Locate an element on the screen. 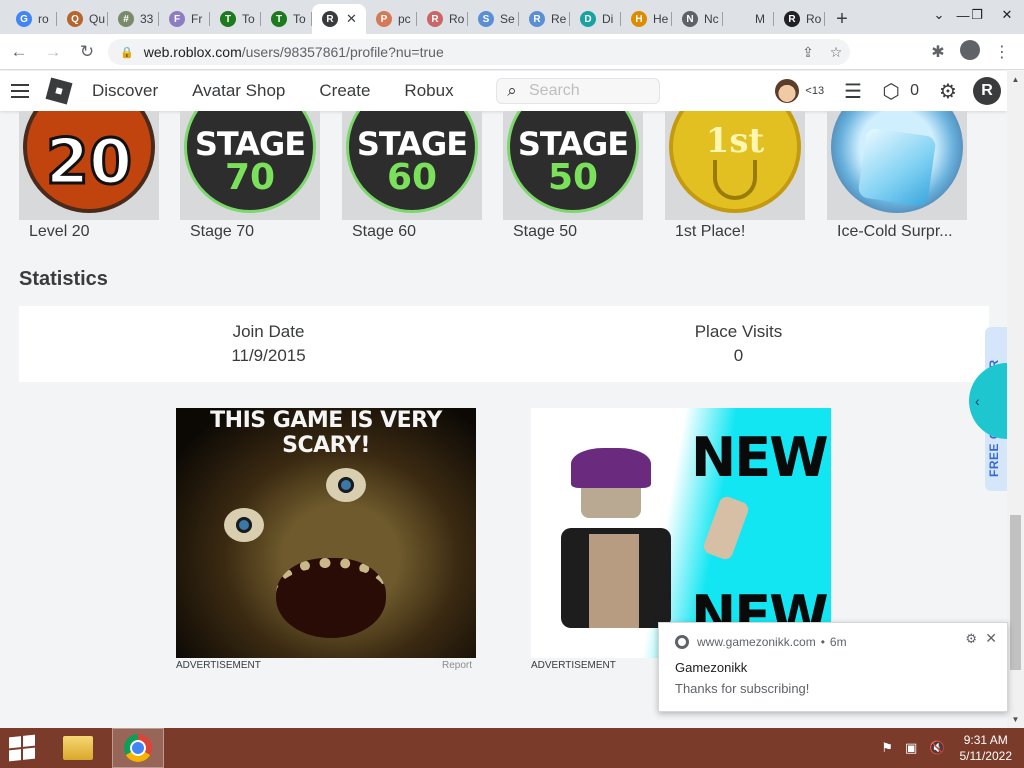 The image size is (1024, 768). stat-place-visits: Place Visits 0 is located at coordinates (738, 344).